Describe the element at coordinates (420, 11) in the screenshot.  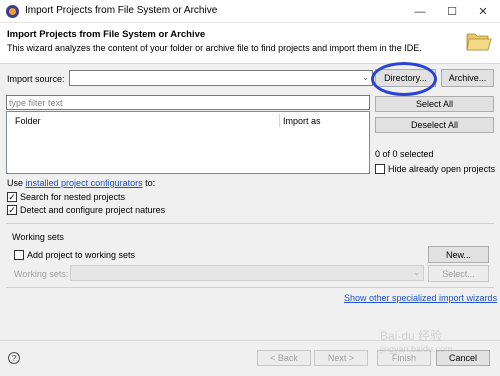
I see `minimize-button: —` at that location.